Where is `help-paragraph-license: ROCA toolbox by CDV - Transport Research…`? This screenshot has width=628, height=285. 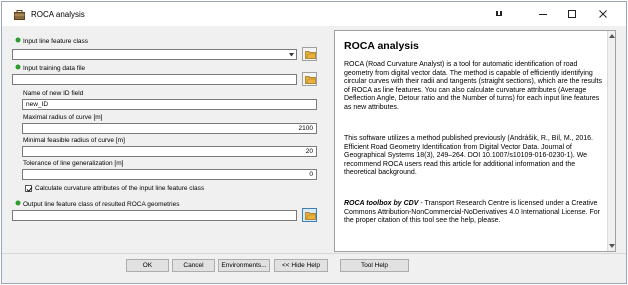
help-paragraph-license: ROCA toolbox by CDV - Transport Research… is located at coordinates (473, 213).